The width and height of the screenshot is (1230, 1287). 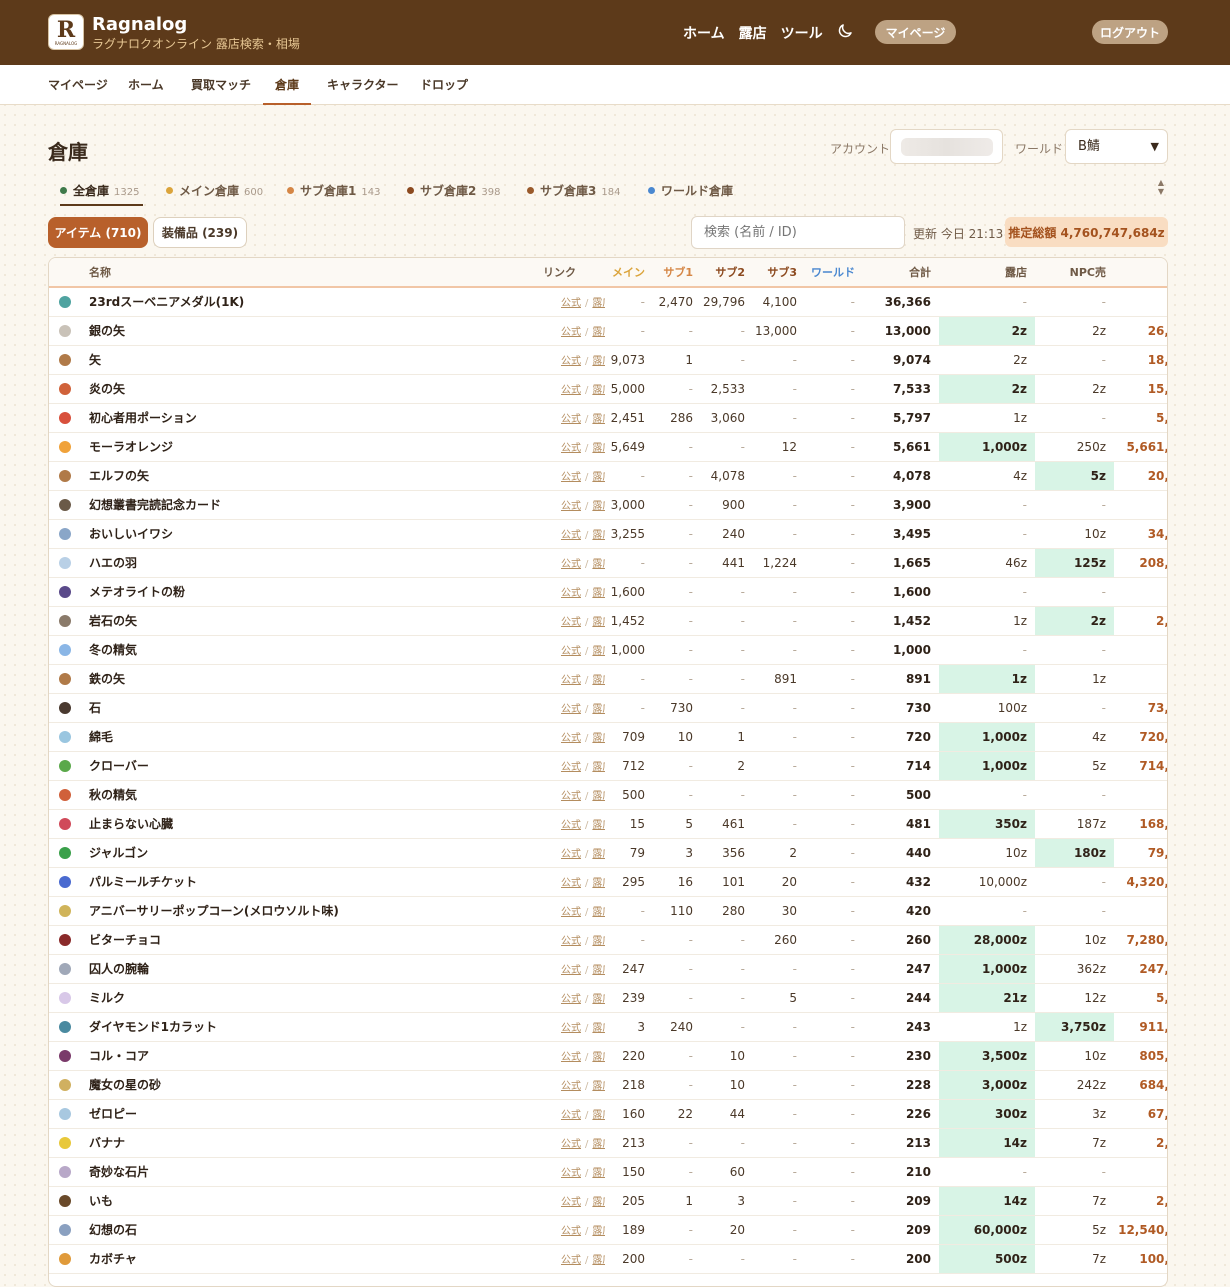 I want to click on items-tab-button: アイテム (710), so click(x=98, y=232).